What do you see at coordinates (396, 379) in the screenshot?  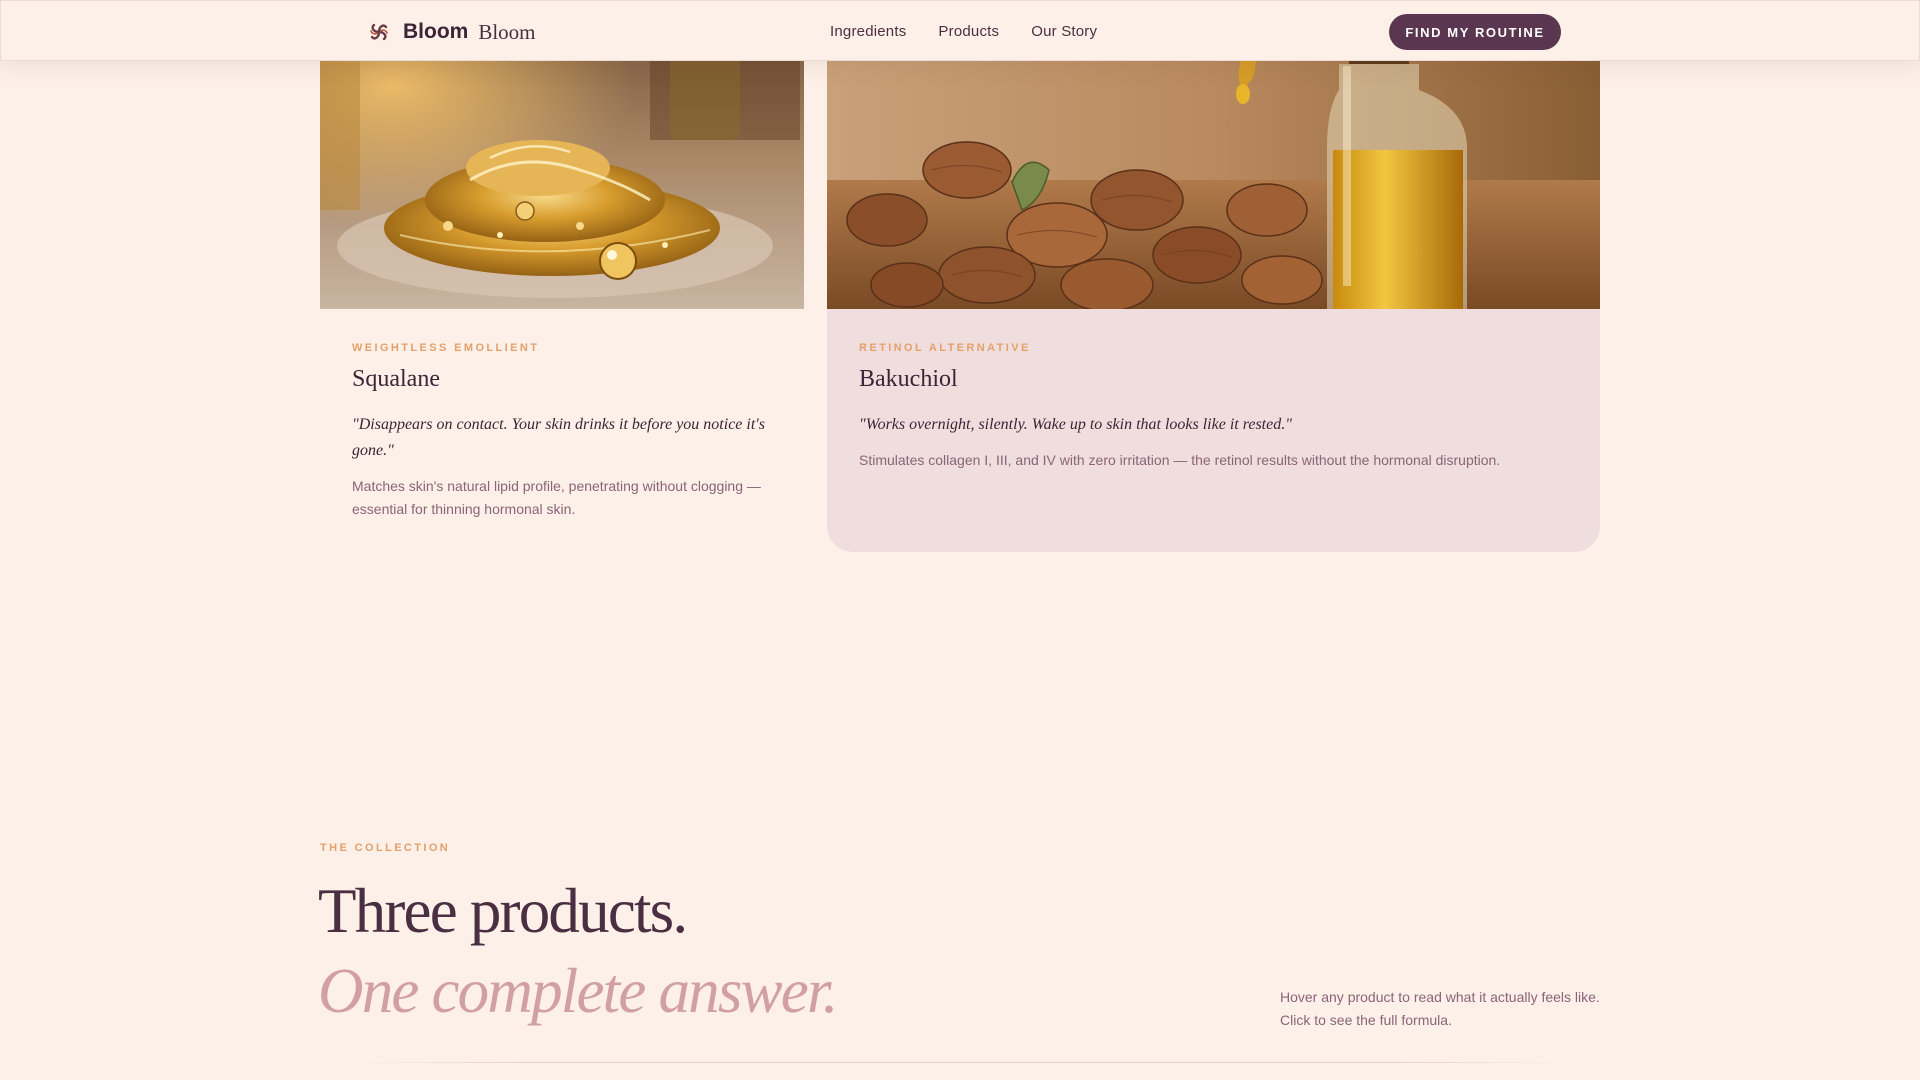 I see `ingredient-name: Squalane` at bounding box center [396, 379].